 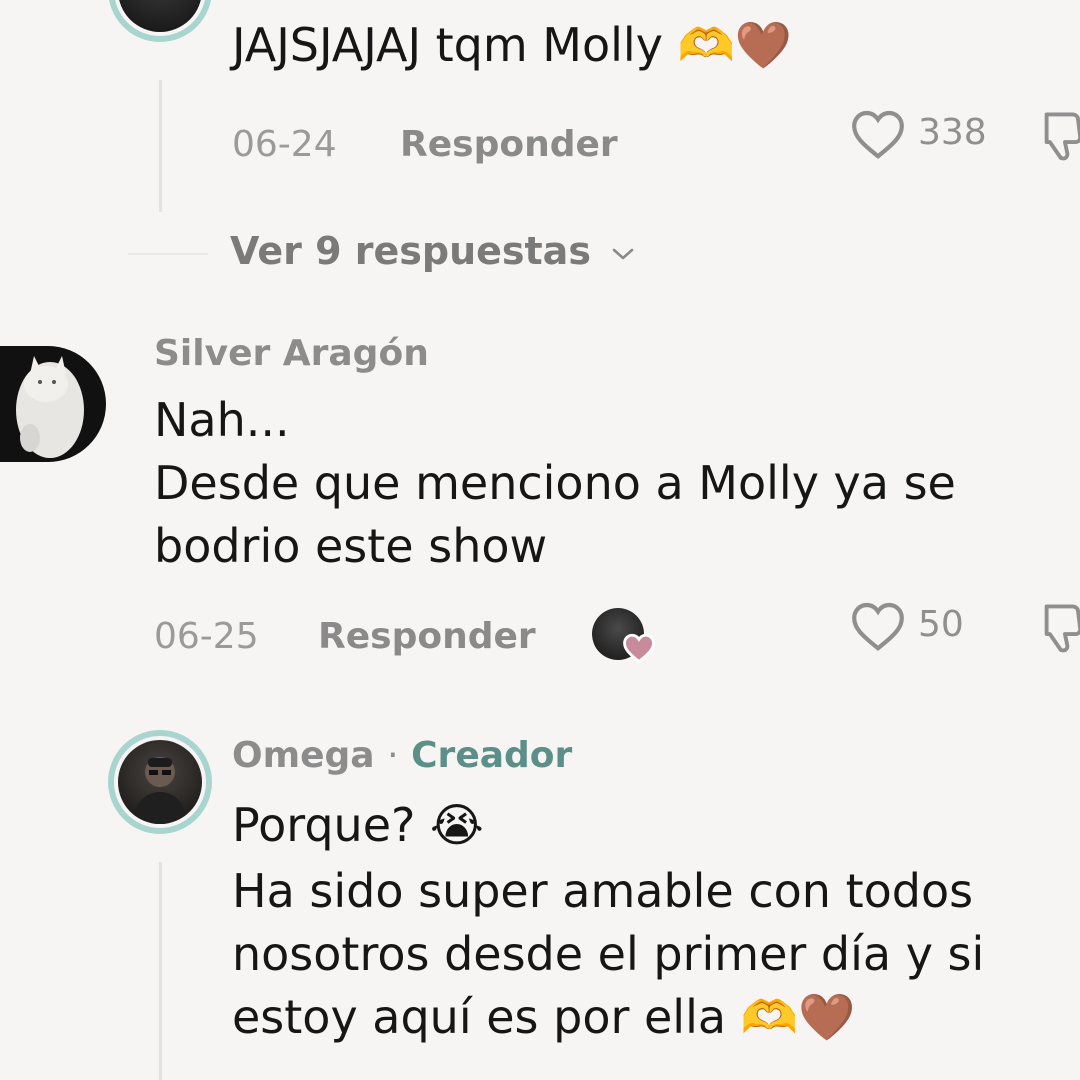 I want to click on comment-date: 06-24, so click(x=284, y=144).